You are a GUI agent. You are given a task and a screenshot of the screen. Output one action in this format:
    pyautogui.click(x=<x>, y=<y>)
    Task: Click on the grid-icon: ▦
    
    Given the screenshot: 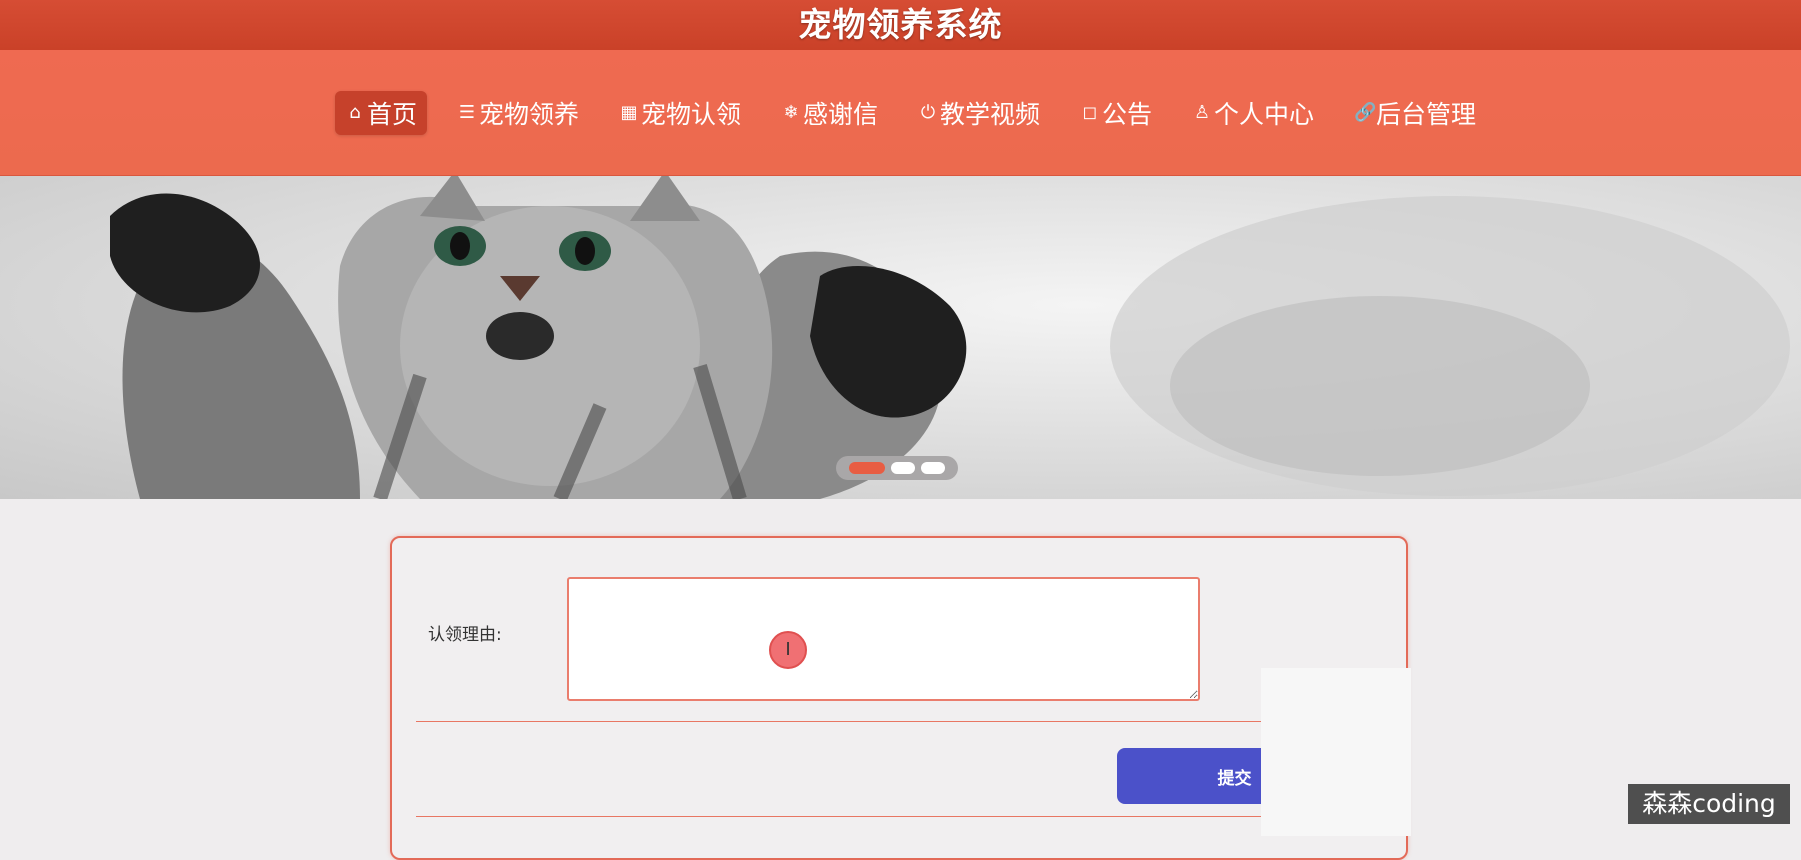 What is the action you would take?
    pyautogui.click(x=629, y=112)
    